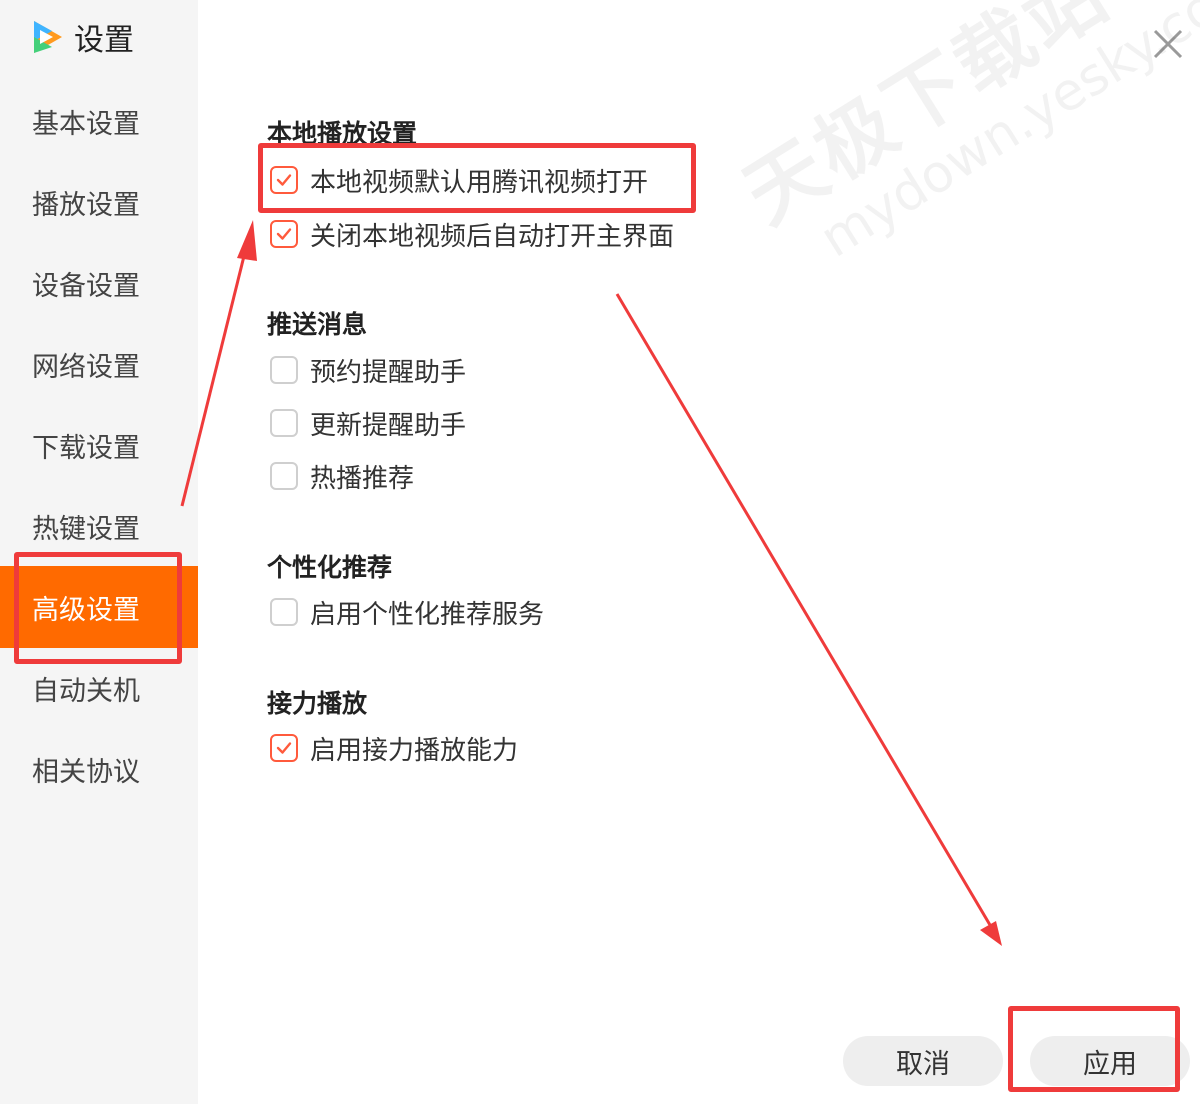 Image resolution: width=1200 pixels, height=1104 pixels. What do you see at coordinates (317, 703) in the screenshot?
I see `section-title-relay: 接力播放` at bounding box center [317, 703].